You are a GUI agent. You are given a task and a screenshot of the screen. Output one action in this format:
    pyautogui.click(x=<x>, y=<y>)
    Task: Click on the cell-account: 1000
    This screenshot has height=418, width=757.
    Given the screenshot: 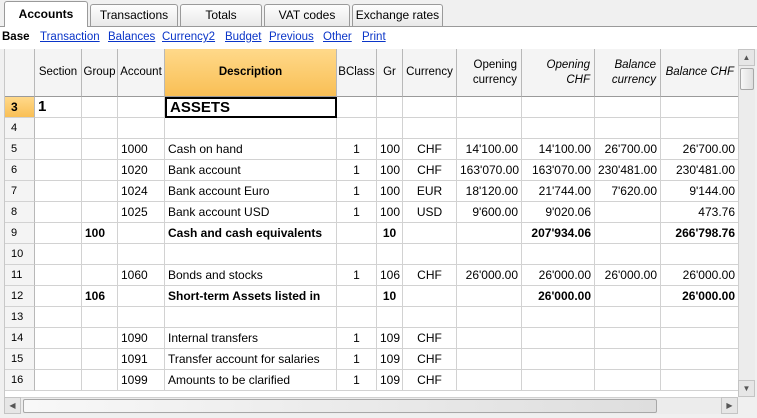 What is the action you would take?
    pyautogui.click(x=141, y=149)
    